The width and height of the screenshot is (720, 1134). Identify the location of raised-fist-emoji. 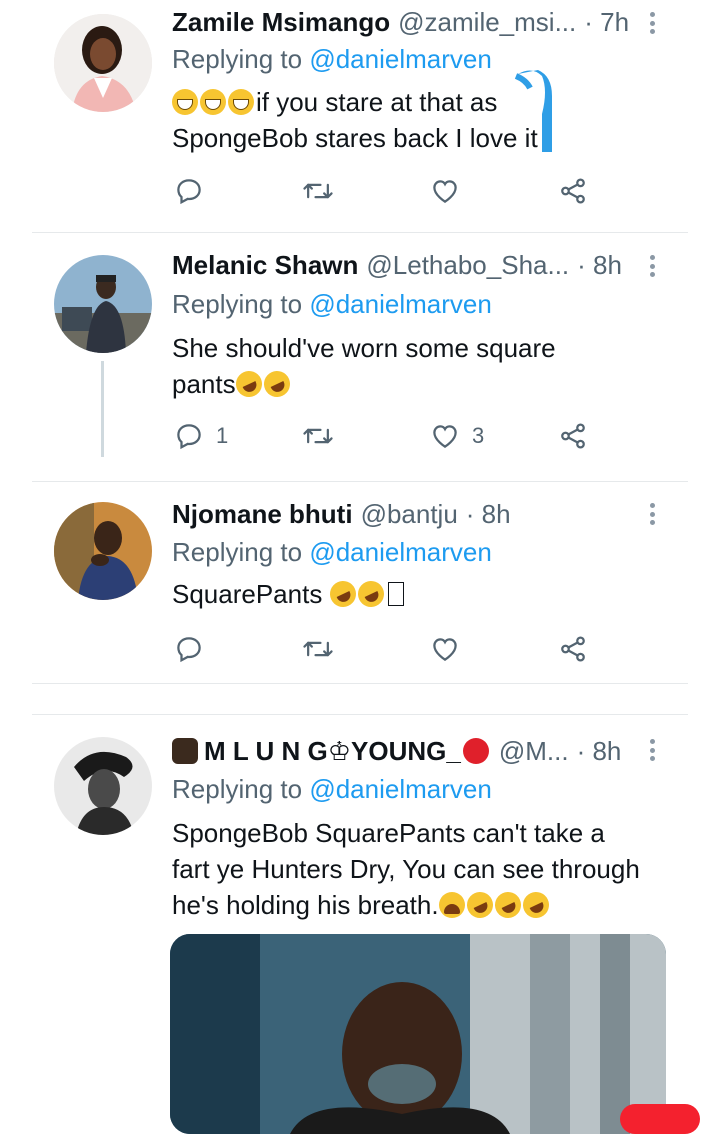
(185, 751).